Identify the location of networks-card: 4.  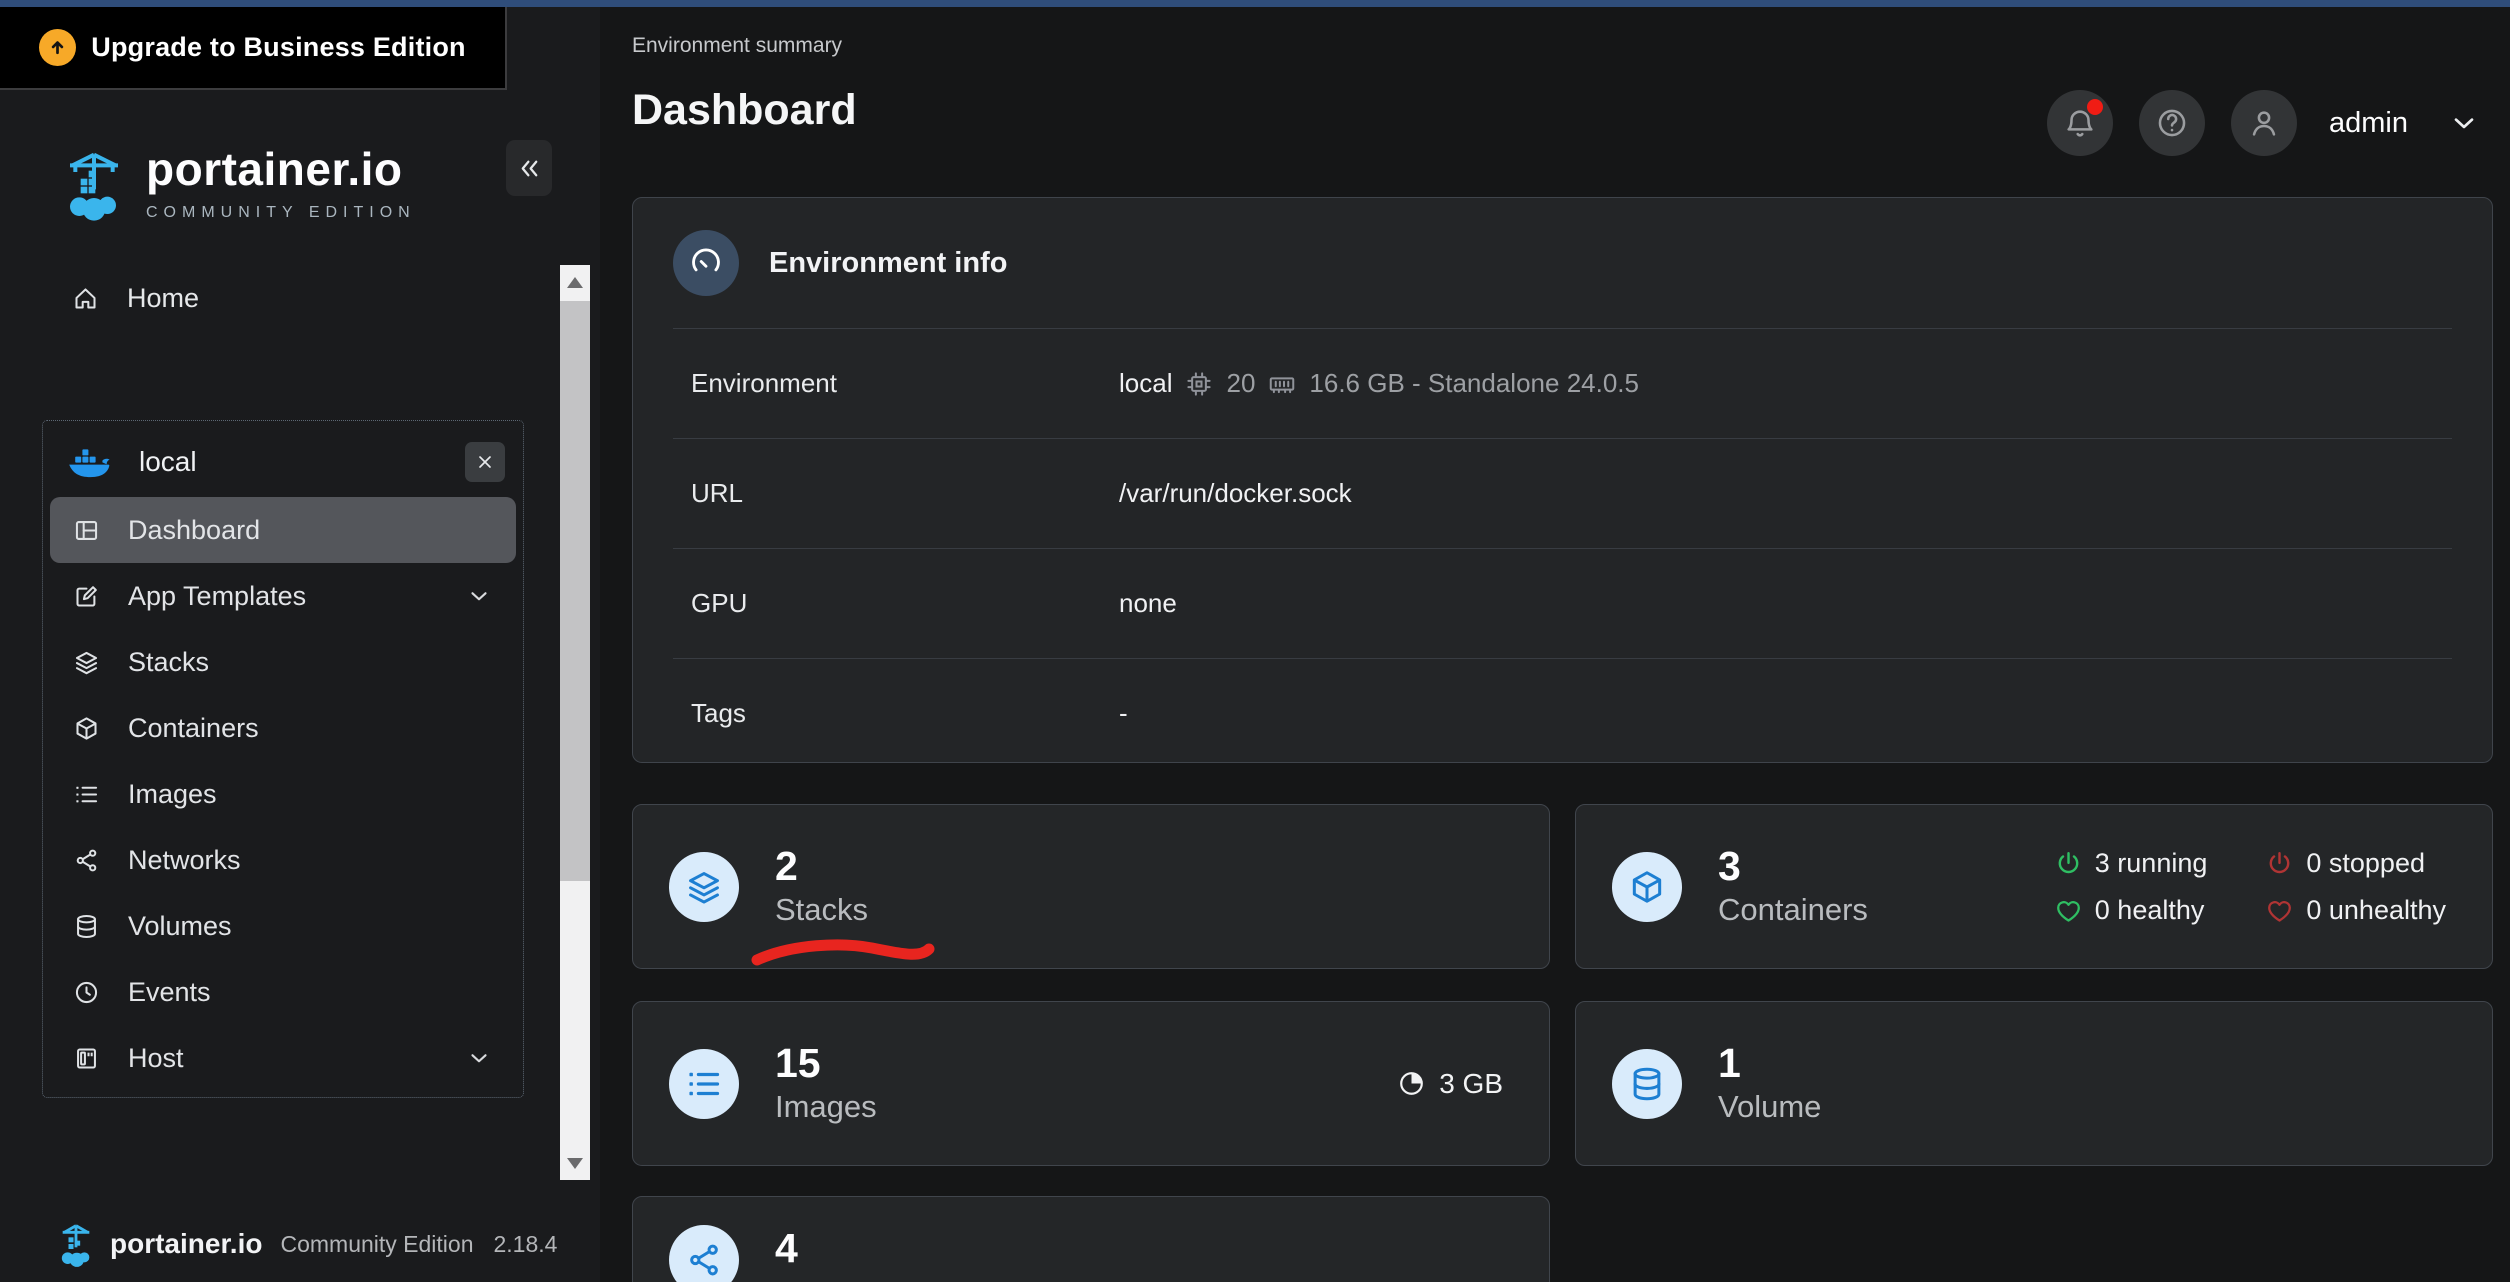
(1091, 1239).